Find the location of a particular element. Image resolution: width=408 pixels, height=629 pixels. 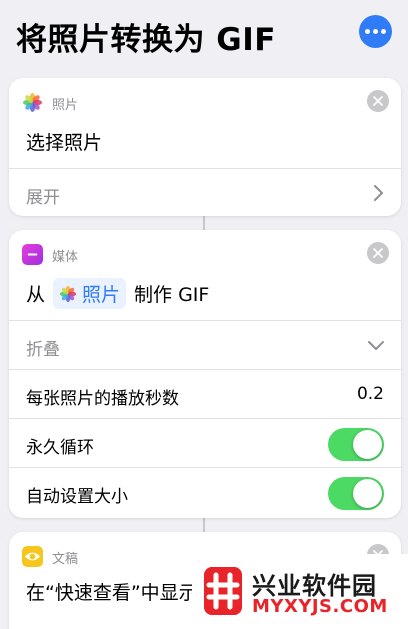

expand-label: 展开 is located at coordinates (43, 198).